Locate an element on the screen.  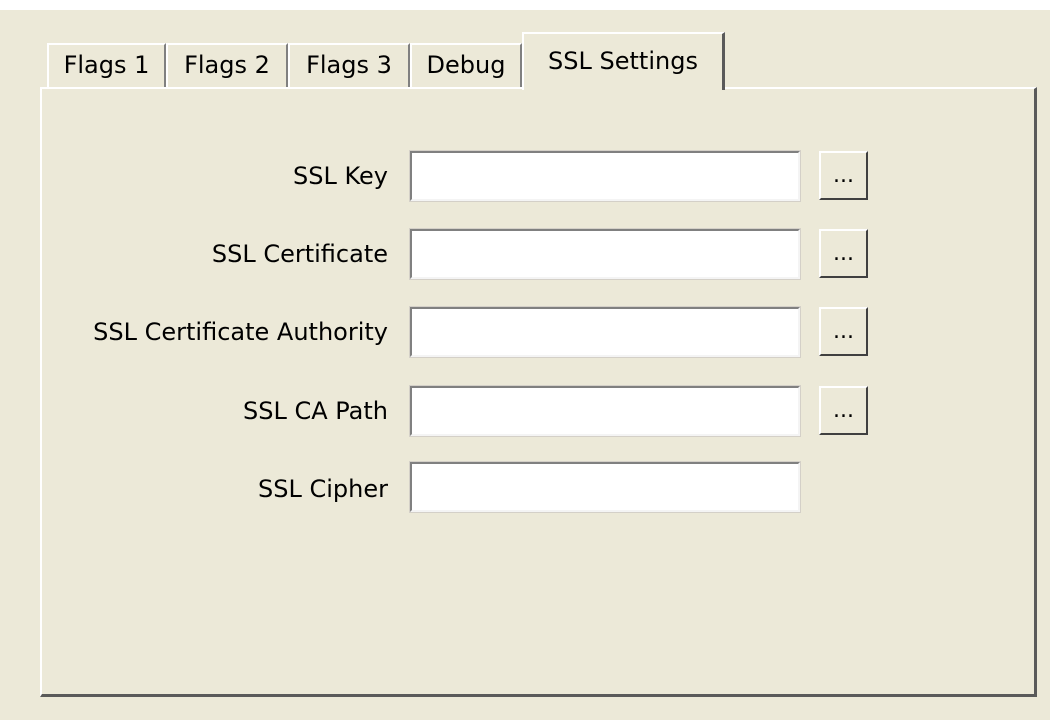
tab-flags-2: Flags 2 is located at coordinates (227, 65).